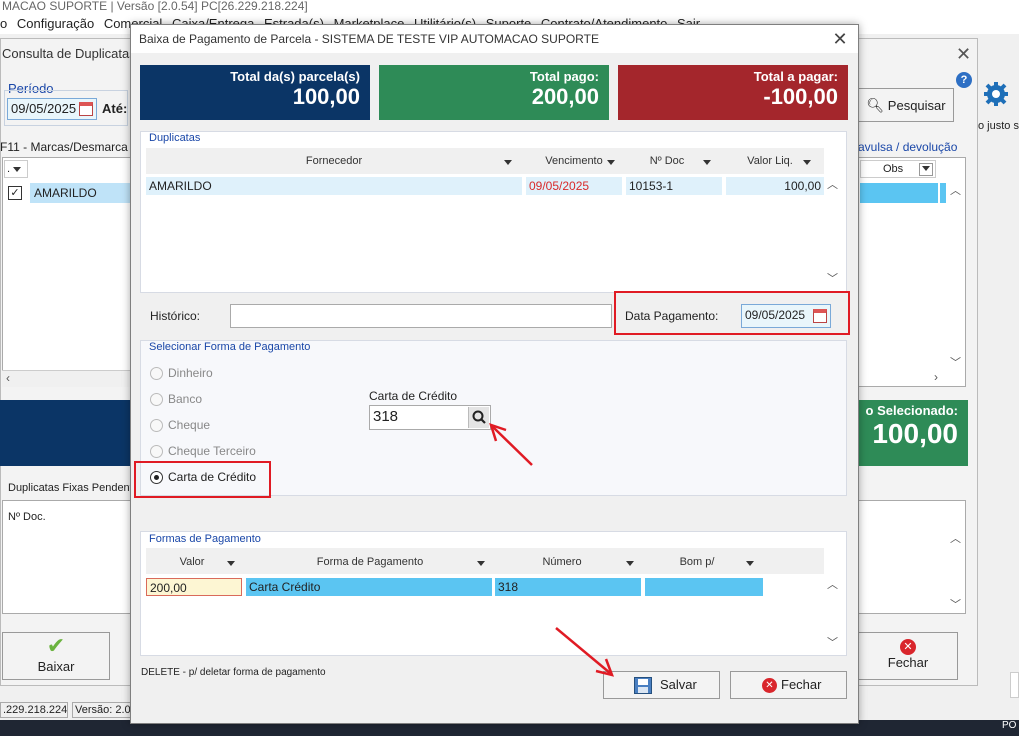  I want to click on red-arrow-salvar, so click(585, 652).